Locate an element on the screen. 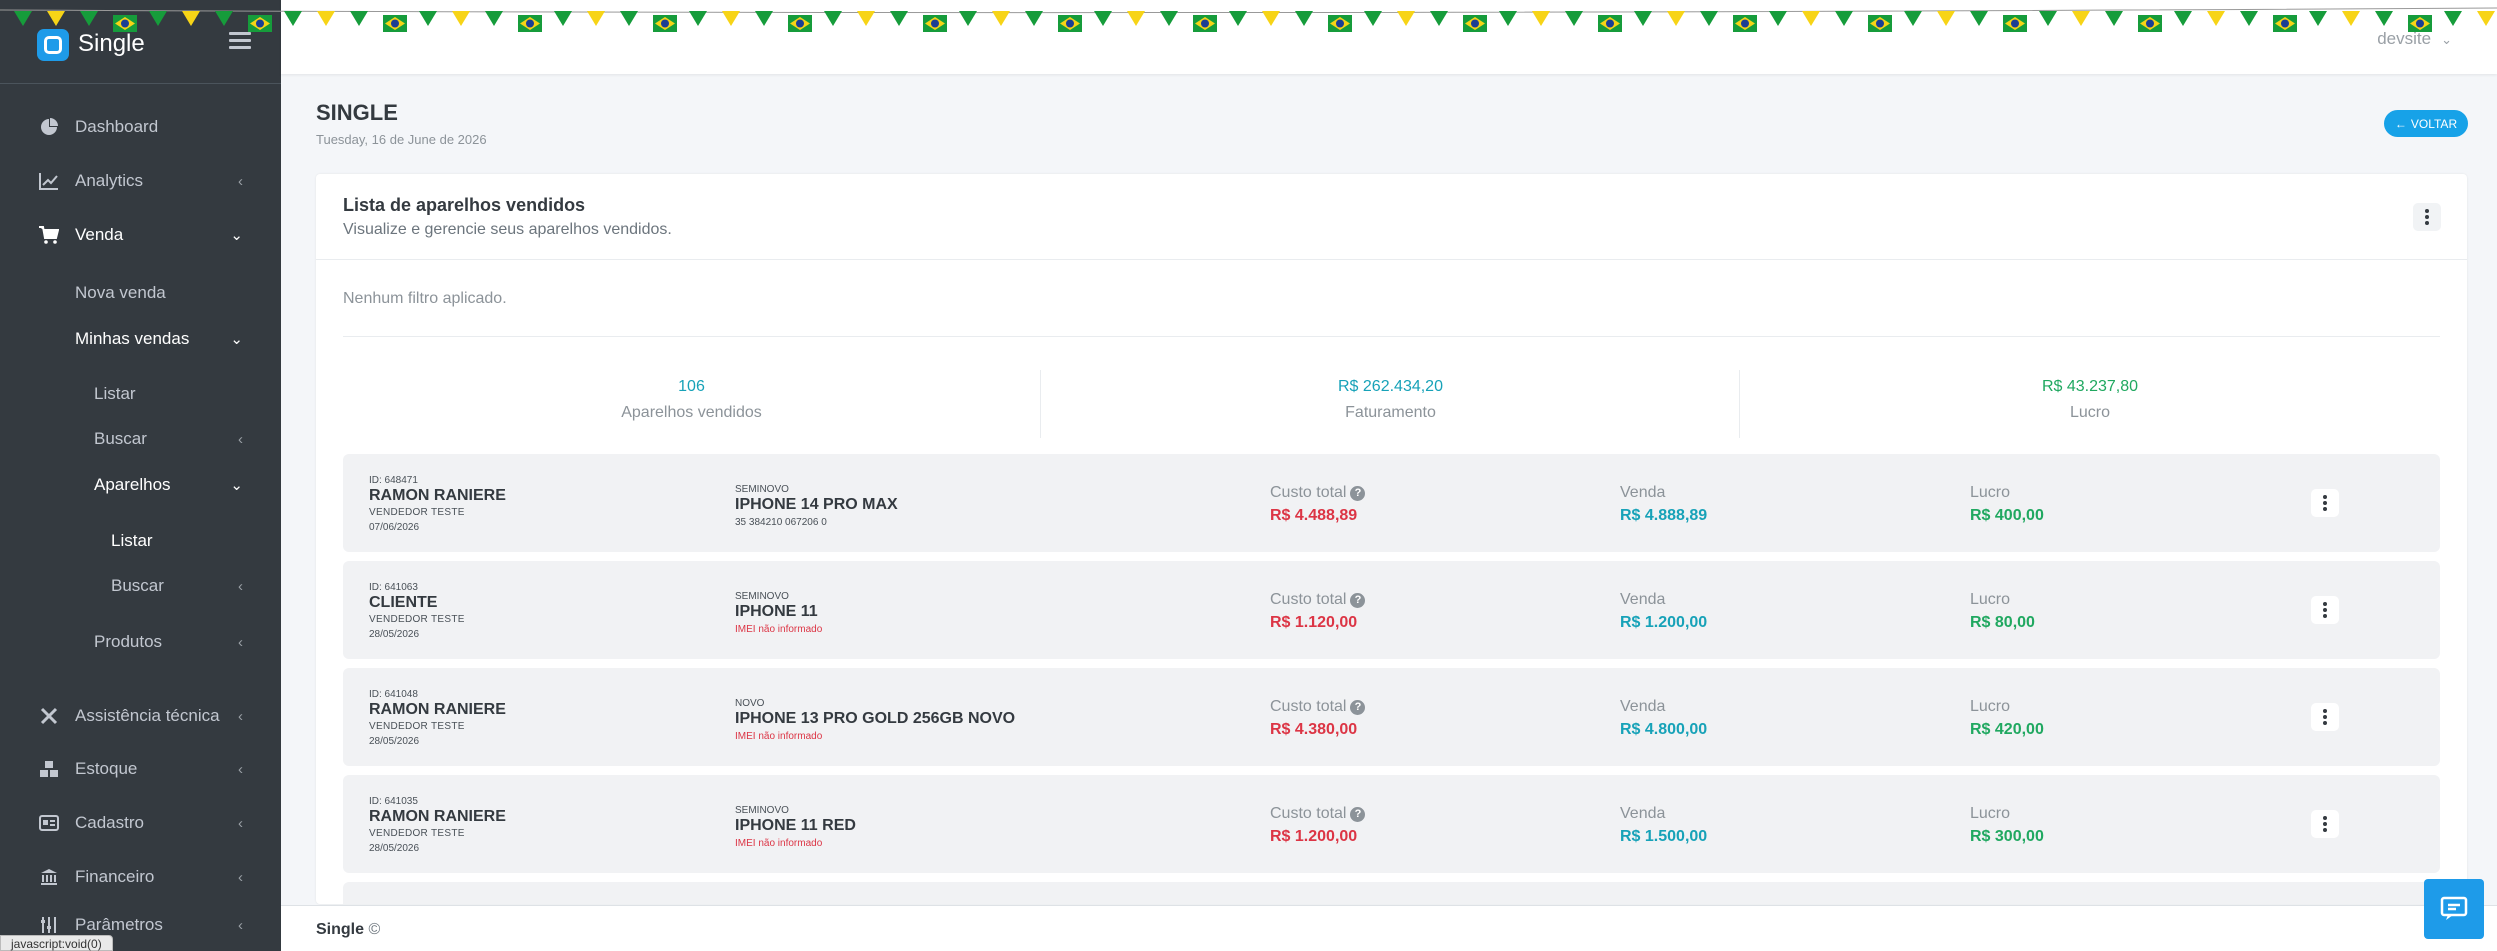  sale-value: R$ 4.800,00 is located at coordinates (1664, 729).